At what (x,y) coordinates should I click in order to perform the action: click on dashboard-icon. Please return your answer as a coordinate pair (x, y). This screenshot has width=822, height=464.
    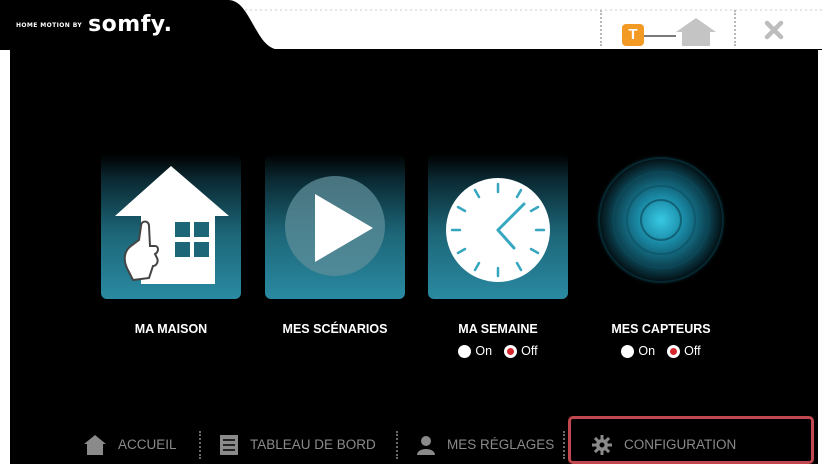
    Looking at the image, I should click on (229, 444).